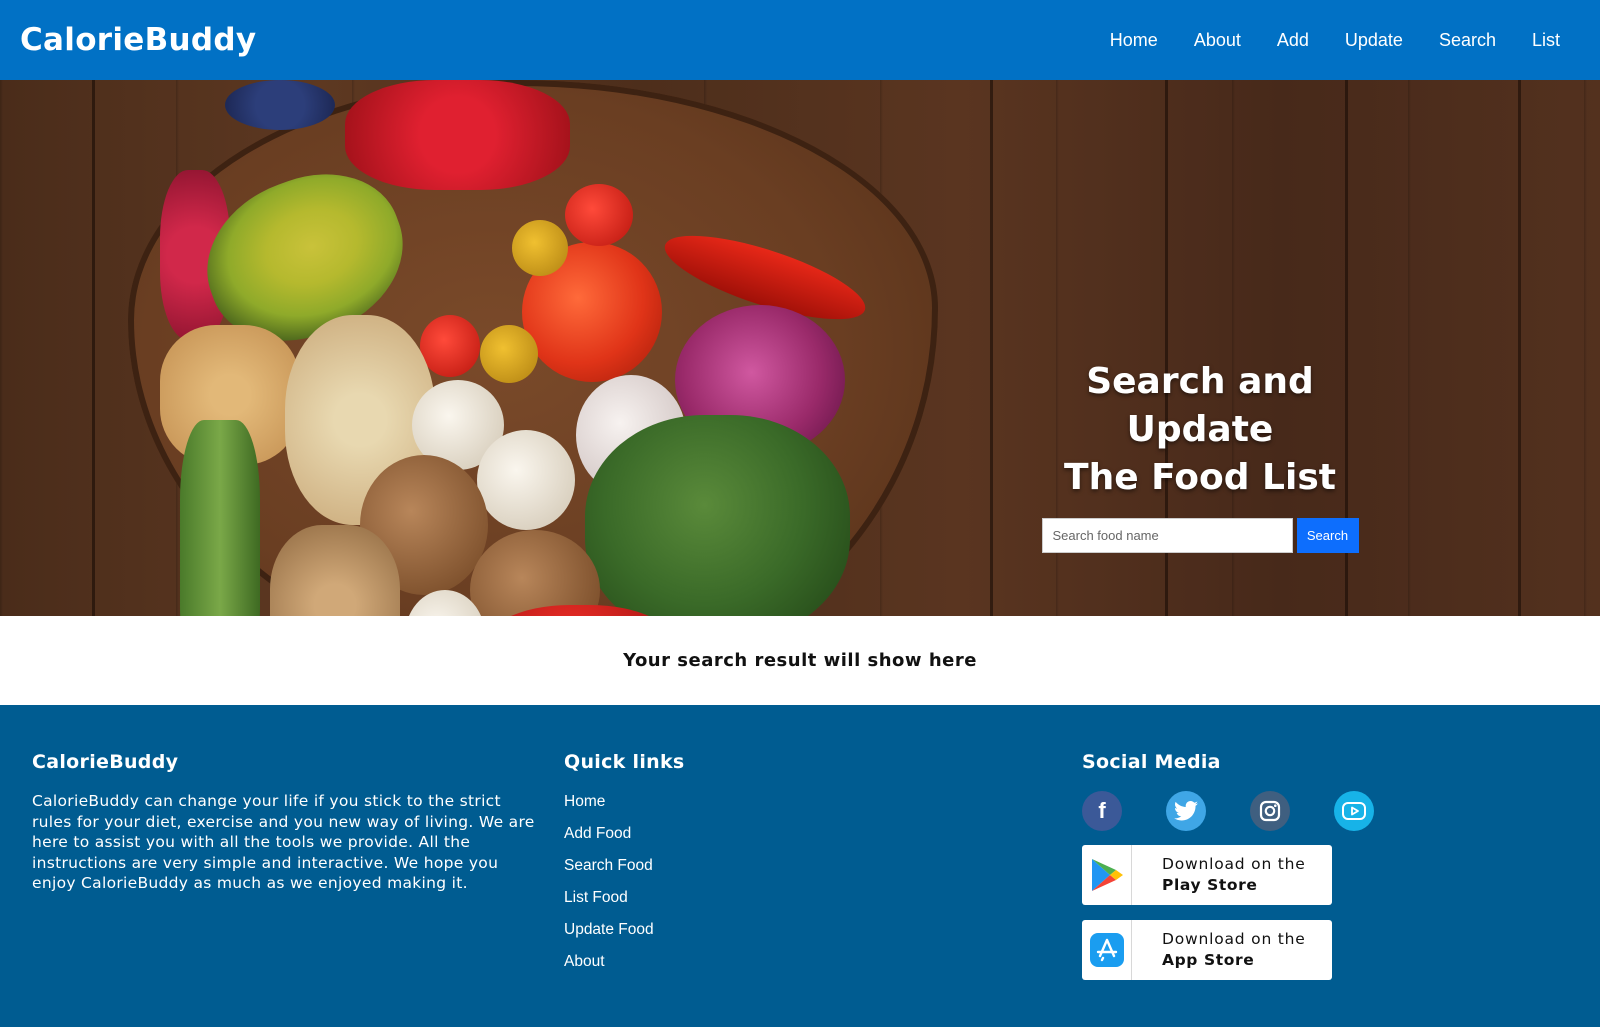  Describe the element at coordinates (280, 105) in the screenshot. I see `blueberries-image` at that location.